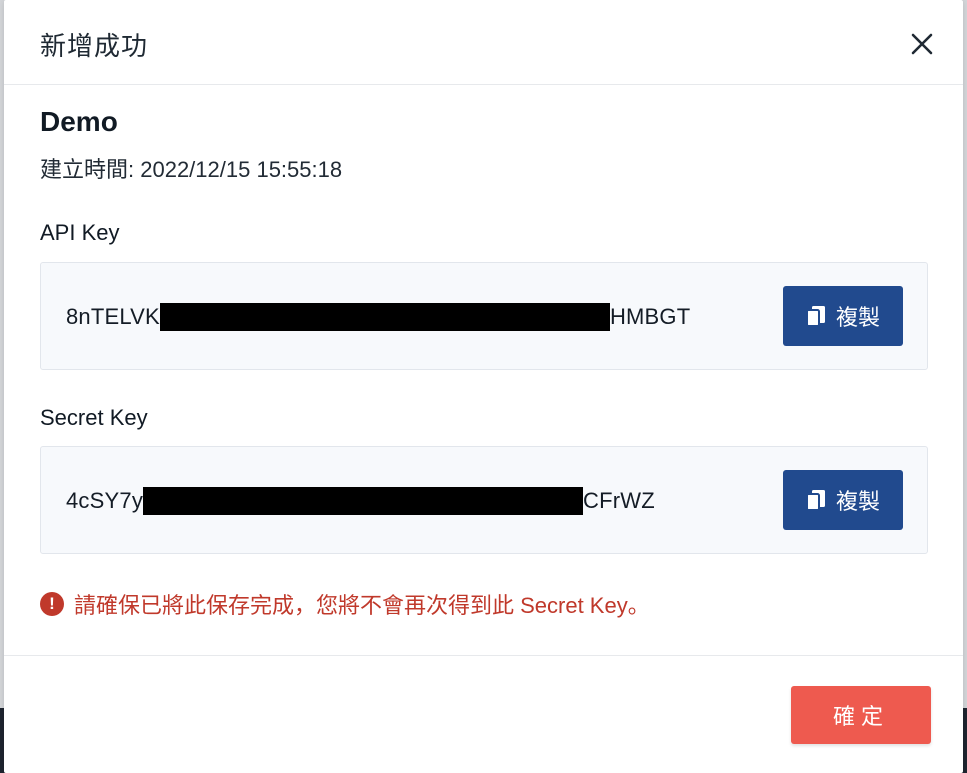  Describe the element at coordinates (113, 316) in the screenshot. I see `api-key-prefix: 8nTELVK` at that location.